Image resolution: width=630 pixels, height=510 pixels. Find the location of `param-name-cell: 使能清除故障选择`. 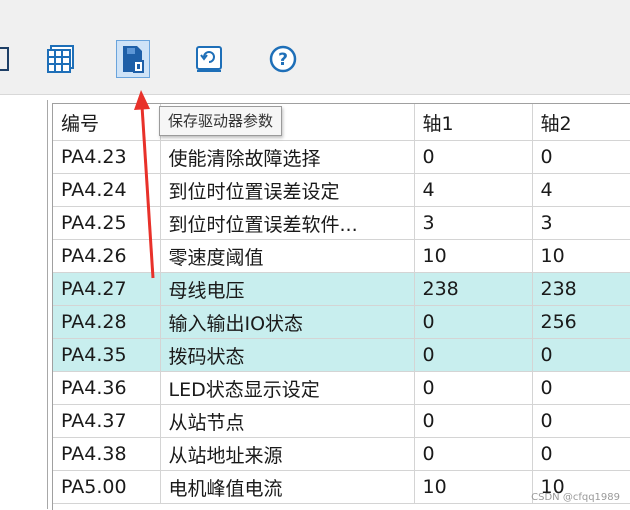

param-name-cell: 使能清除故障选择 is located at coordinates (287, 157).